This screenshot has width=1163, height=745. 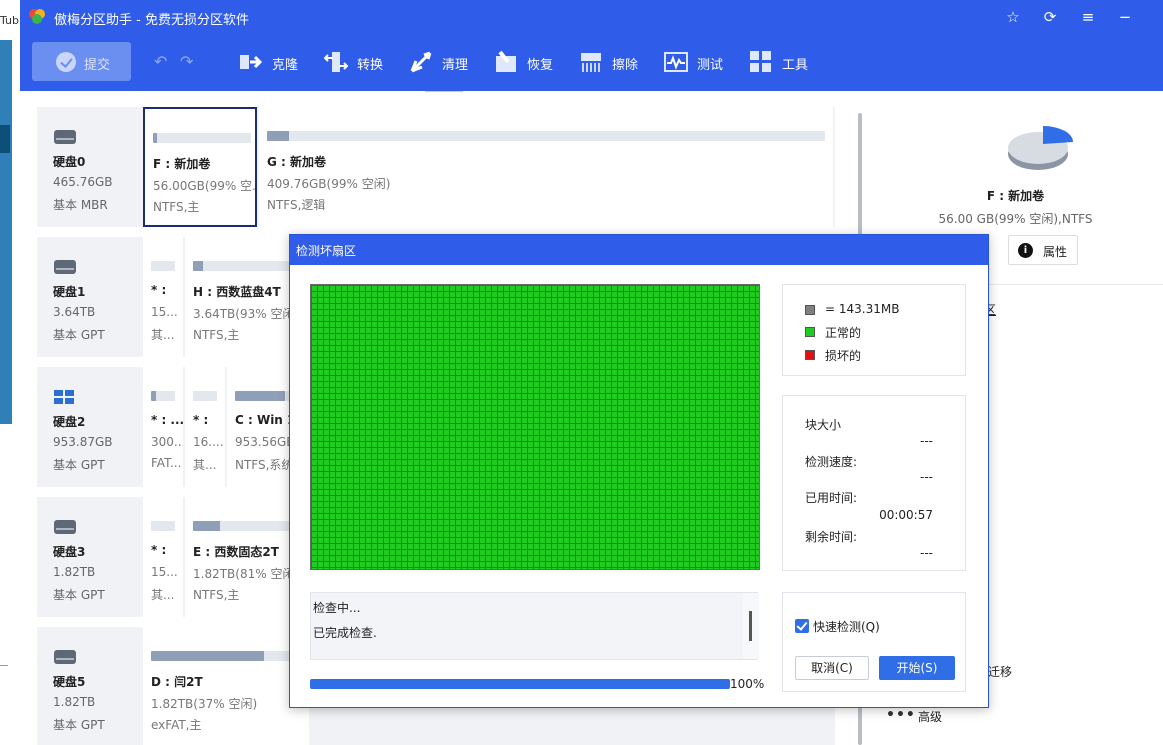 I want to click on disk-size: 953.87GB, so click(x=83, y=442).